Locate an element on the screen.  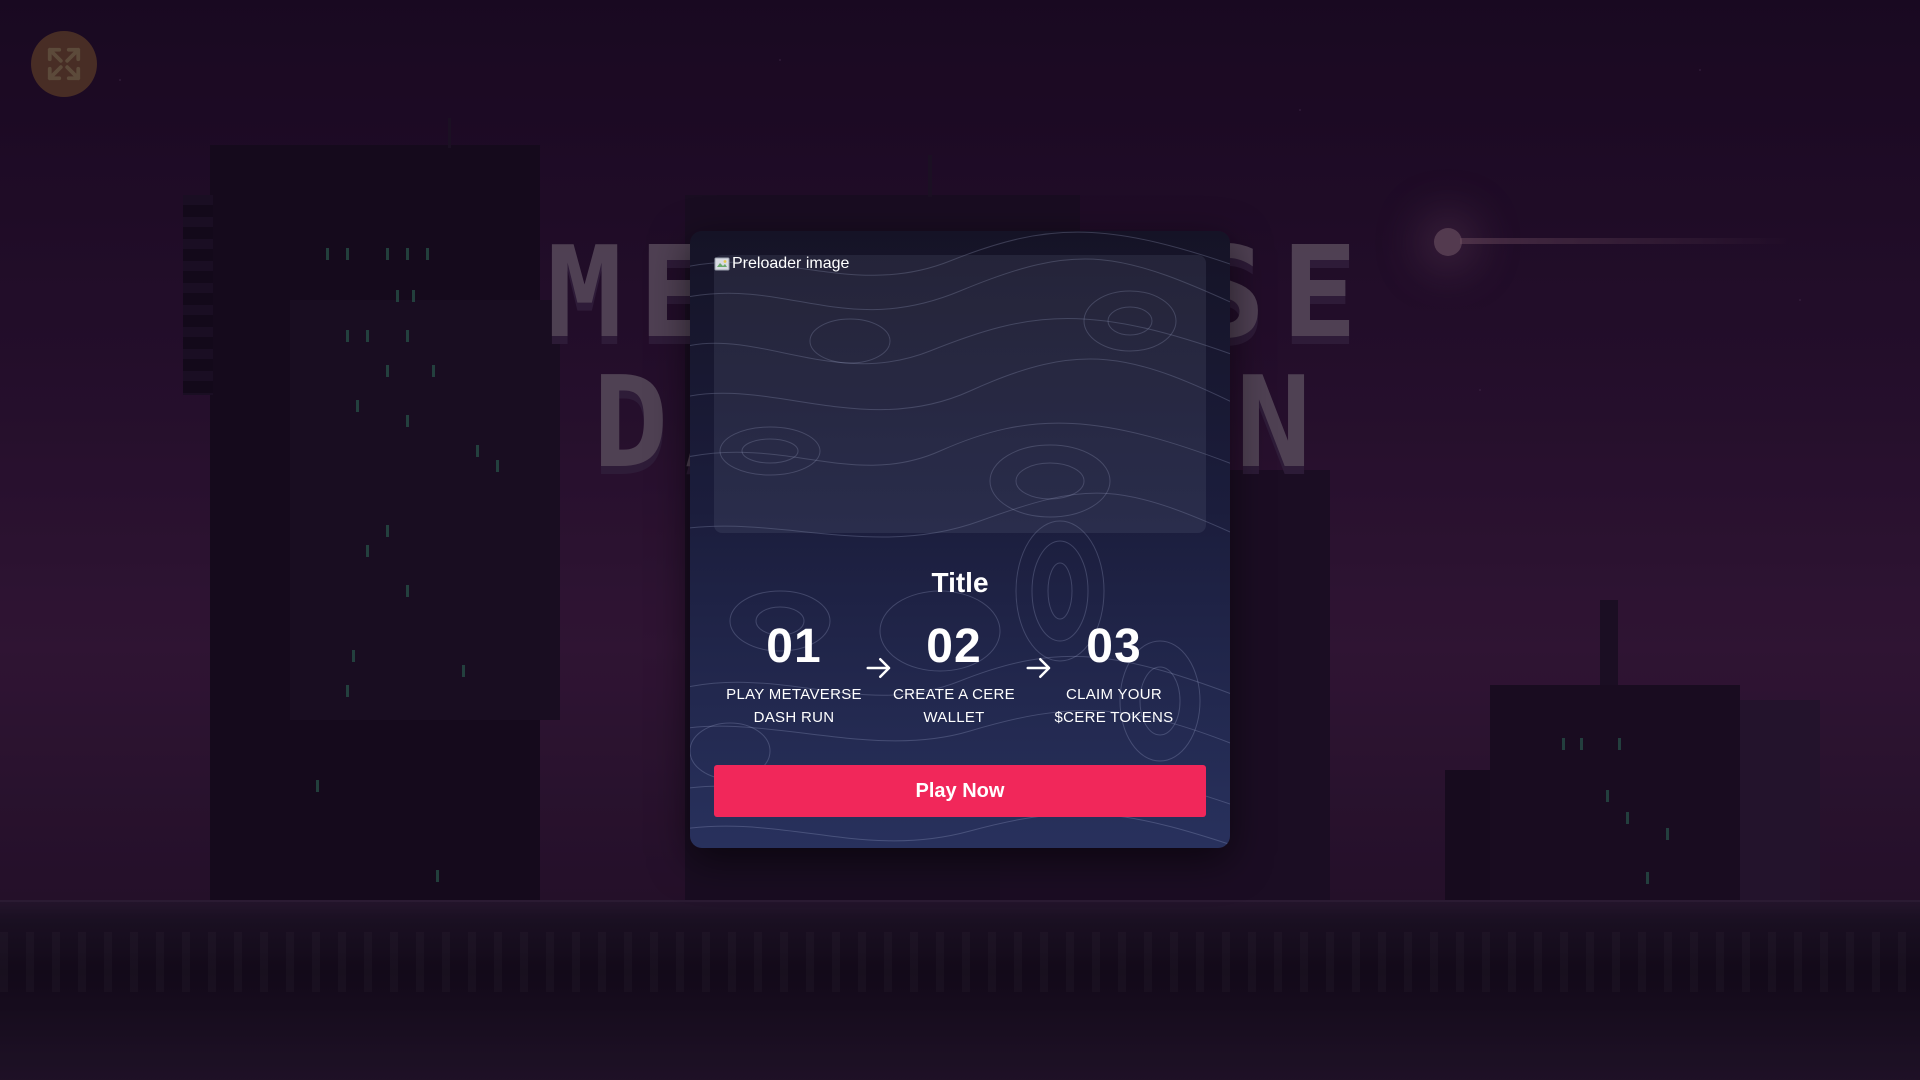
step-number: 03 is located at coordinates (1114, 646).